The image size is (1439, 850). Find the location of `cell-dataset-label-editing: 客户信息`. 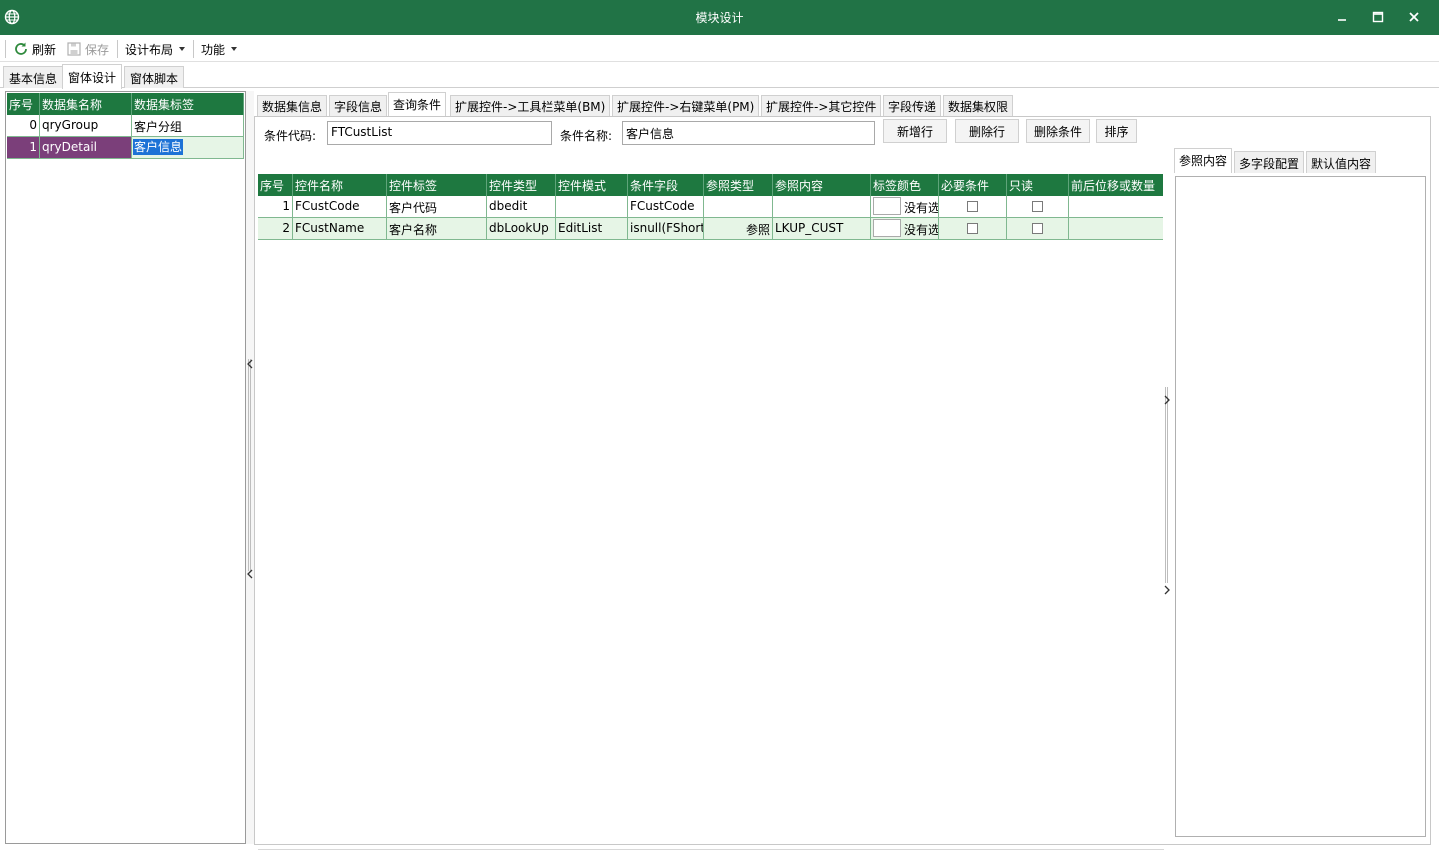

cell-dataset-label-editing: 客户信息 is located at coordinates (188, 147).